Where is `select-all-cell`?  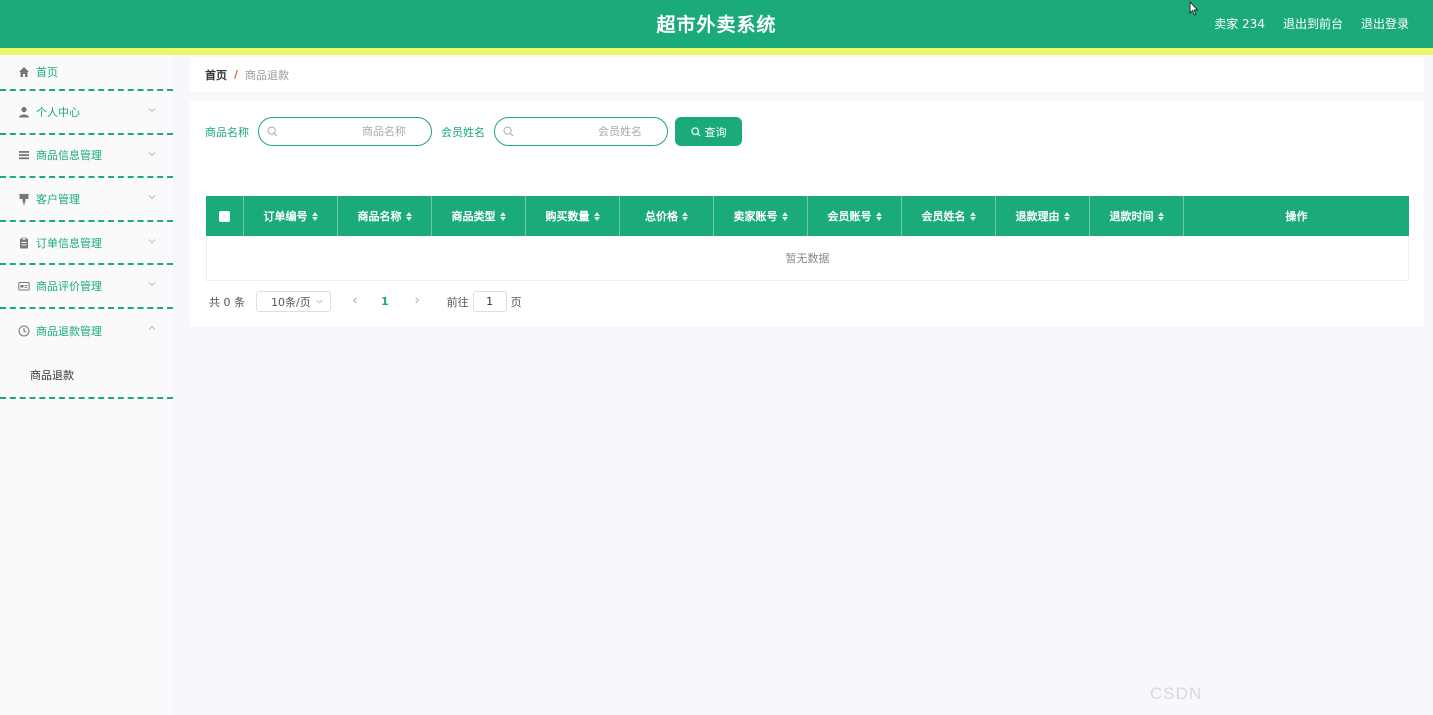
select-all-cell is located at coordinates (225, 216).